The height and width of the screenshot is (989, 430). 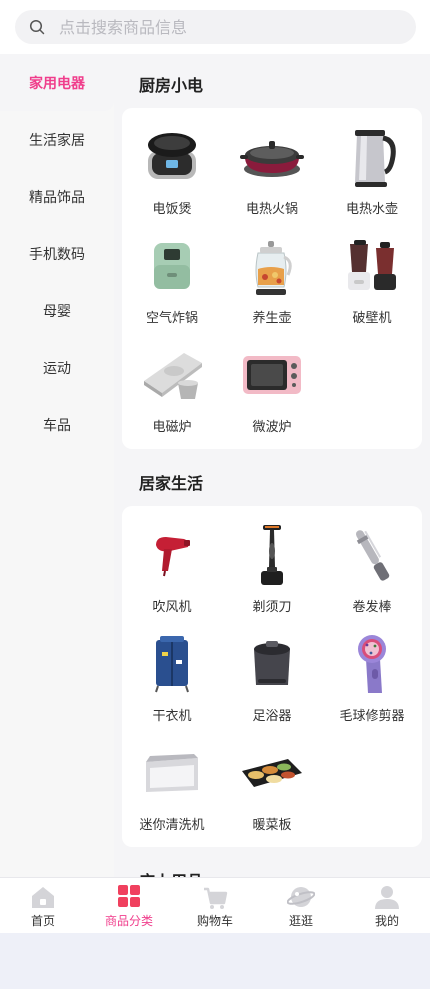 What do you see at coordinates (42, 921) in the screenshot?
I see `tab-label: 首页` at bounding box center [42, 921].